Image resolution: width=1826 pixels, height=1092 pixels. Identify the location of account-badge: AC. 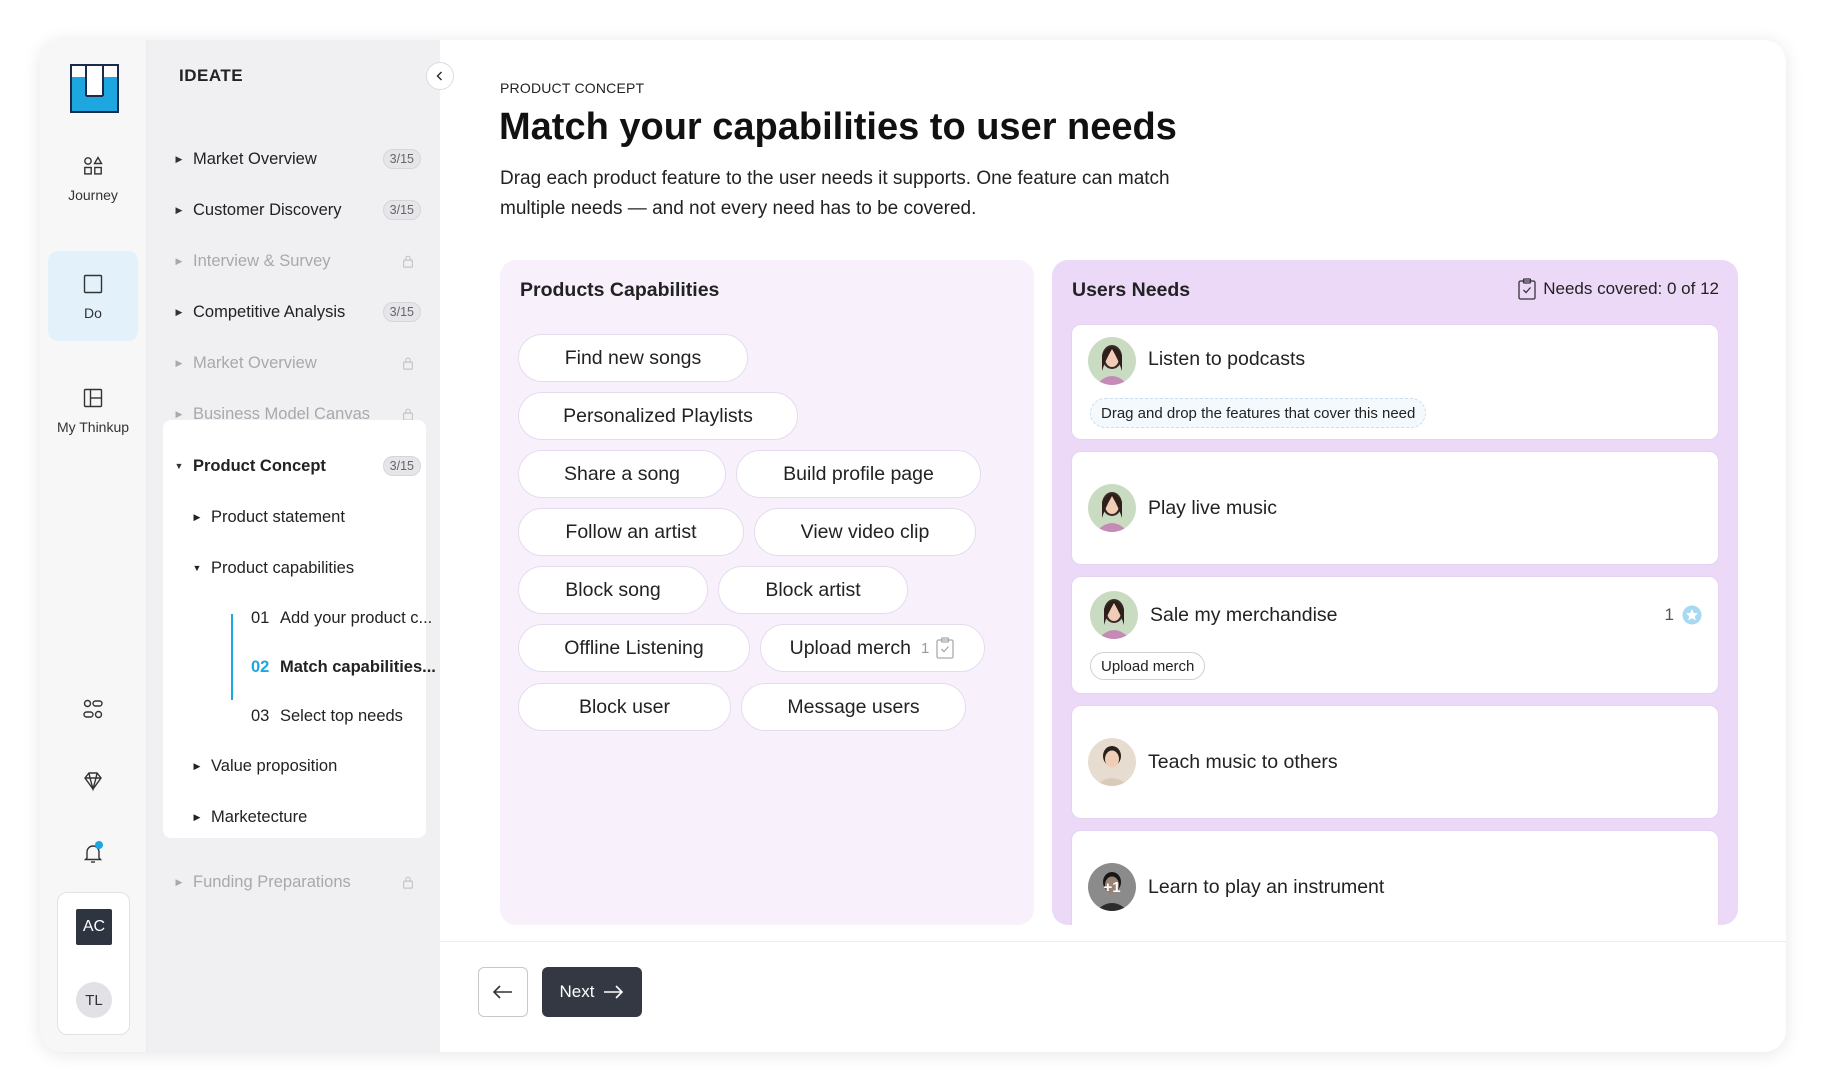
(94, 927).